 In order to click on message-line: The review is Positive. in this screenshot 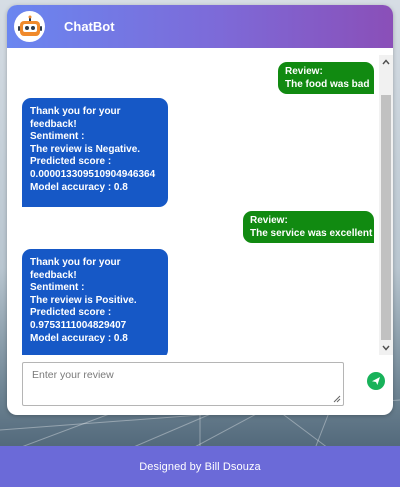, I will do `click(83, 300)`.